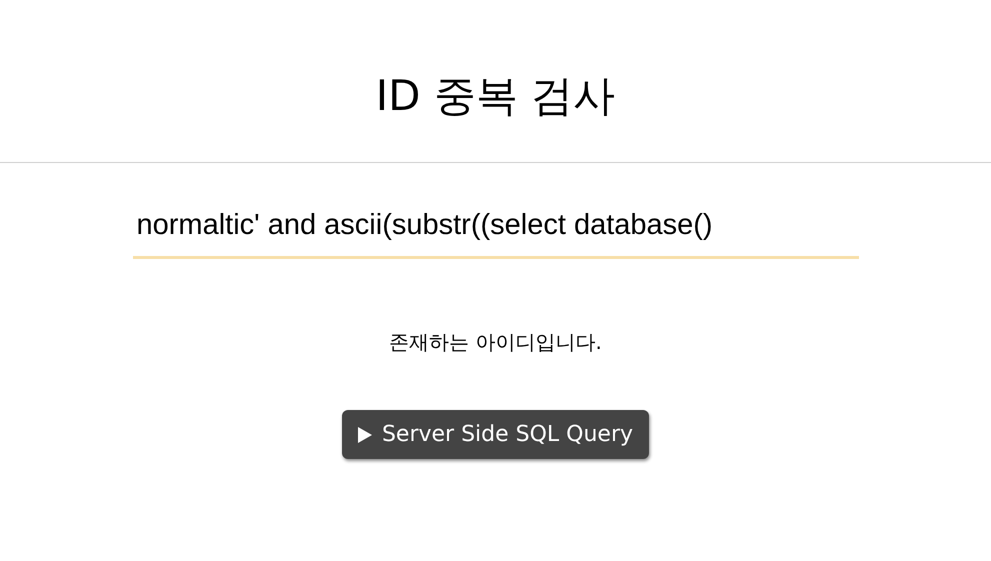  Describe the element at coordinates (496, 96) in the screenshot. I see `page-title: ID 중복 검사` at that location.